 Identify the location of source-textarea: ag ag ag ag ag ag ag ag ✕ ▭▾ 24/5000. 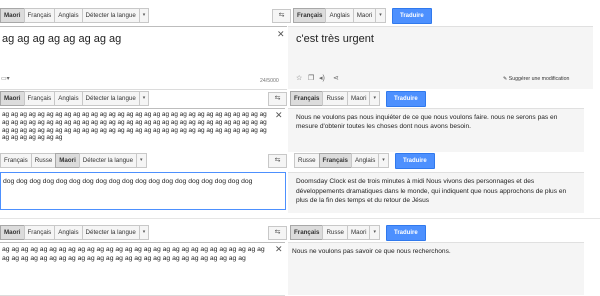
(143, 58).